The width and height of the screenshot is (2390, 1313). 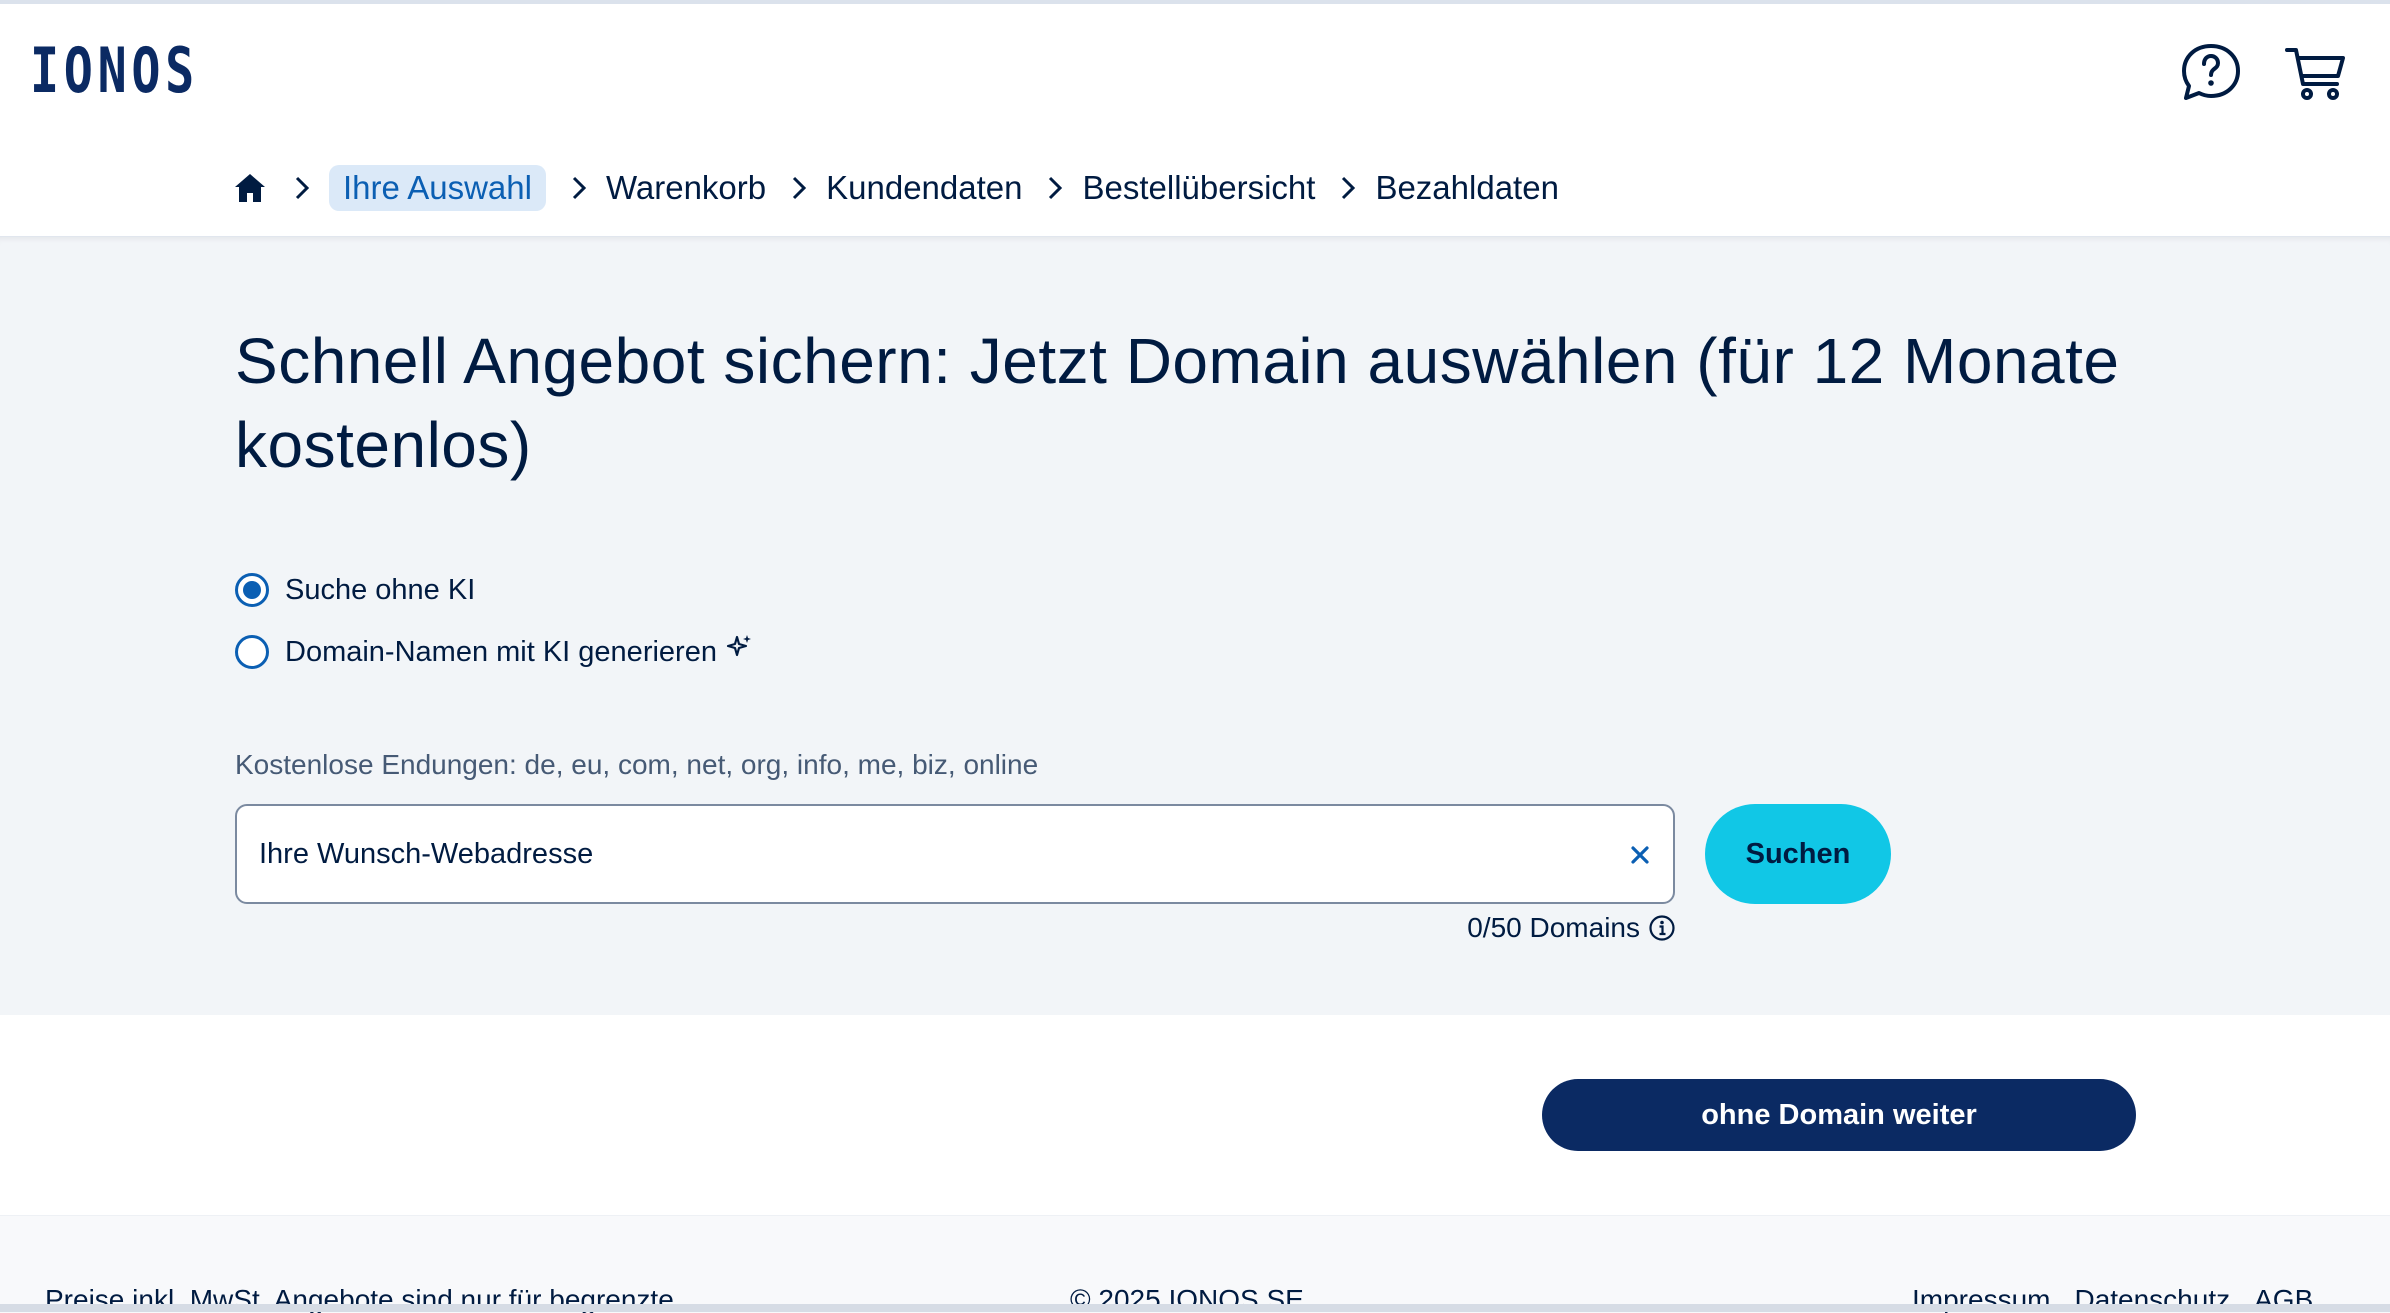 What do you see at coordinates (924, 188) in the screenshot?
I see `breadcrumb-kundendaten: Kundendaten` at bounding box center [924, 188].